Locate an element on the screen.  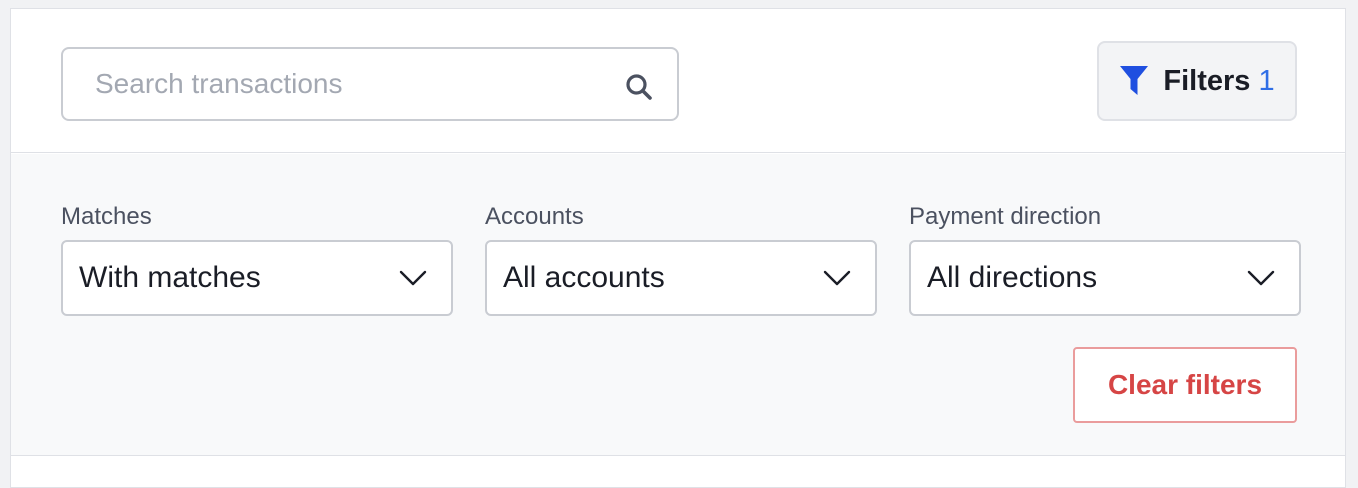
search-box is located at coordinates (370, 84).